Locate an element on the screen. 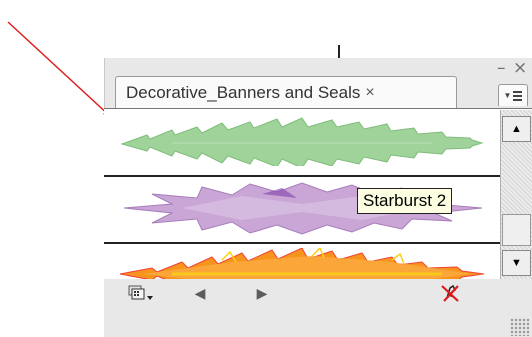  green-starburst-banner-icon is located at coordinates (302, 141).